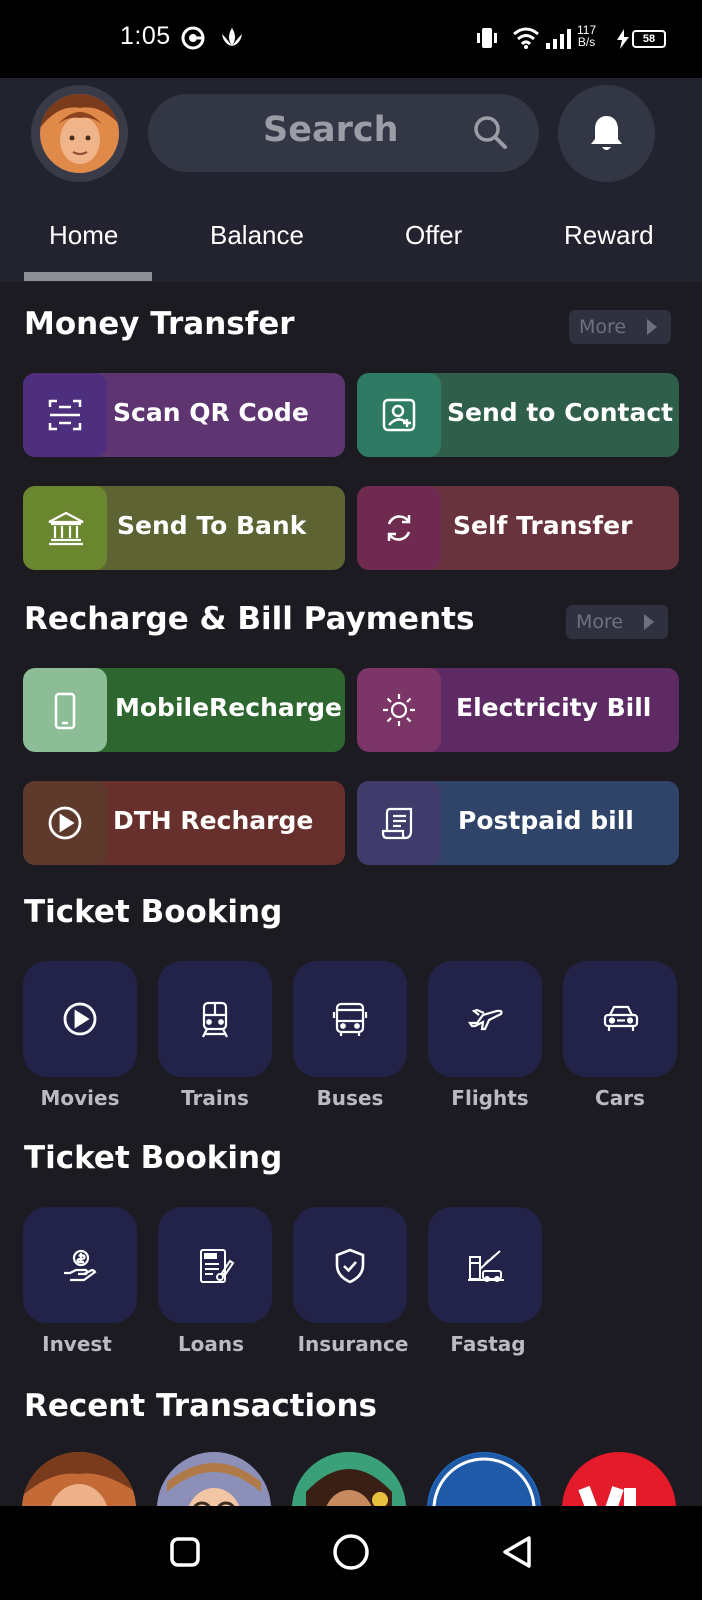 Image resolution: width=702 pixels, height=1600 pixels. I want to click on square-icon, so click(185, 1552).